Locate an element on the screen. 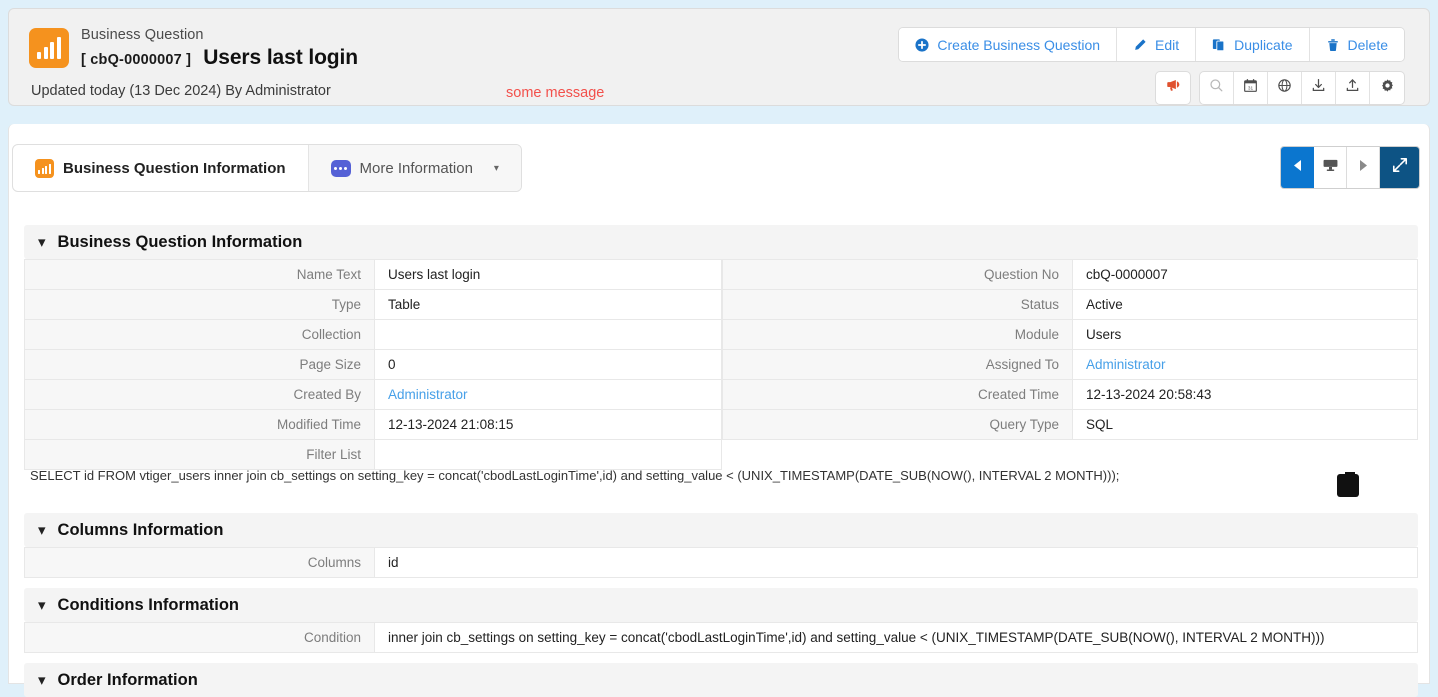 This screenshot has height=697, width=1438. megaphone-button is located at coordinates (1173, 88).